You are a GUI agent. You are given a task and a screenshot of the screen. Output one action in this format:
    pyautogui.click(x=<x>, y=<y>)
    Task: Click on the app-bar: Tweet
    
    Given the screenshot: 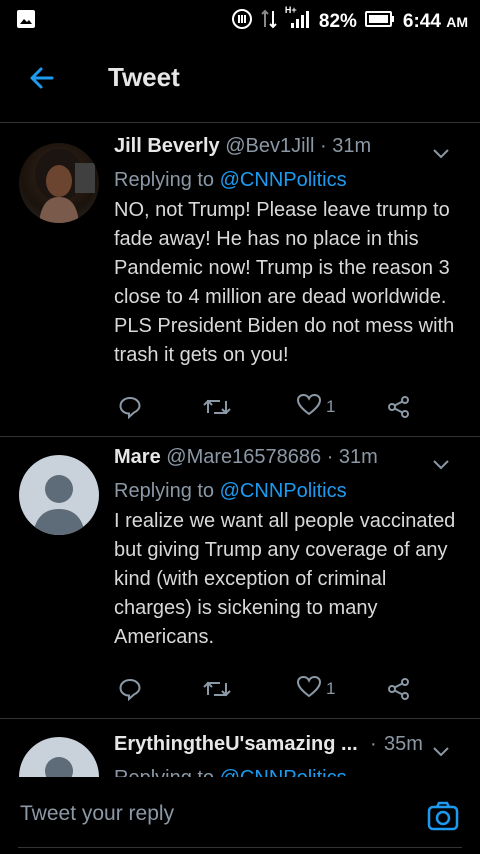 What is the action you would take?
    pyautogui.click(x=240, y=79)
    